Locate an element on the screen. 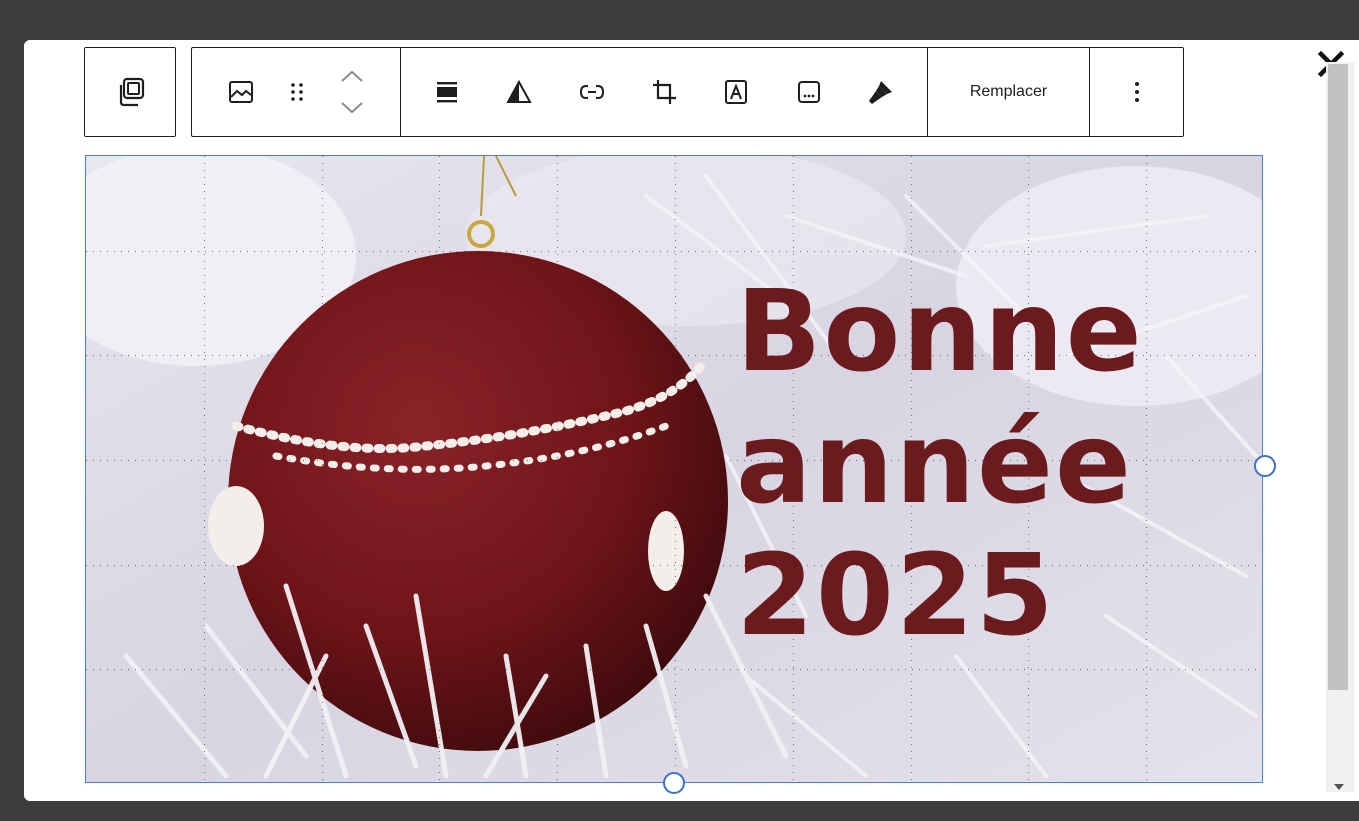  caption-icon is located at coordinates (808, 92).